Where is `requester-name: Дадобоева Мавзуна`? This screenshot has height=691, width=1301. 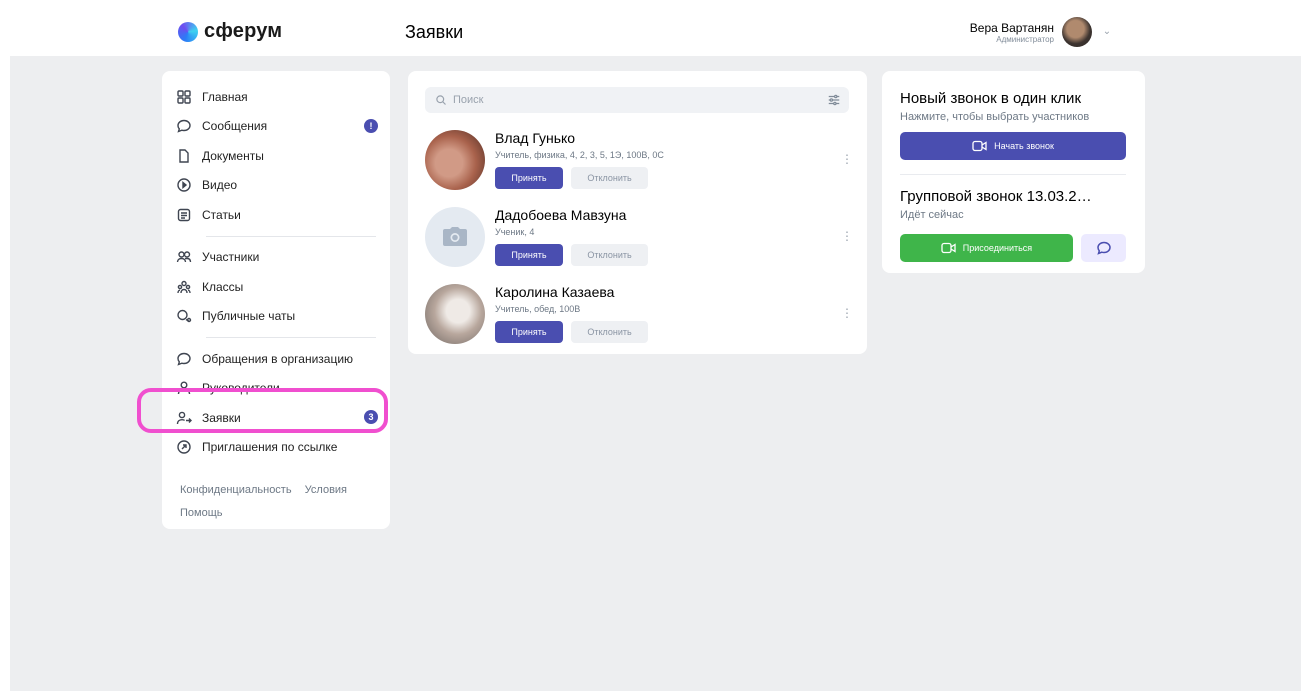 requester-name: Дадобоева Мавзуна is located at coordinates (560, 215).